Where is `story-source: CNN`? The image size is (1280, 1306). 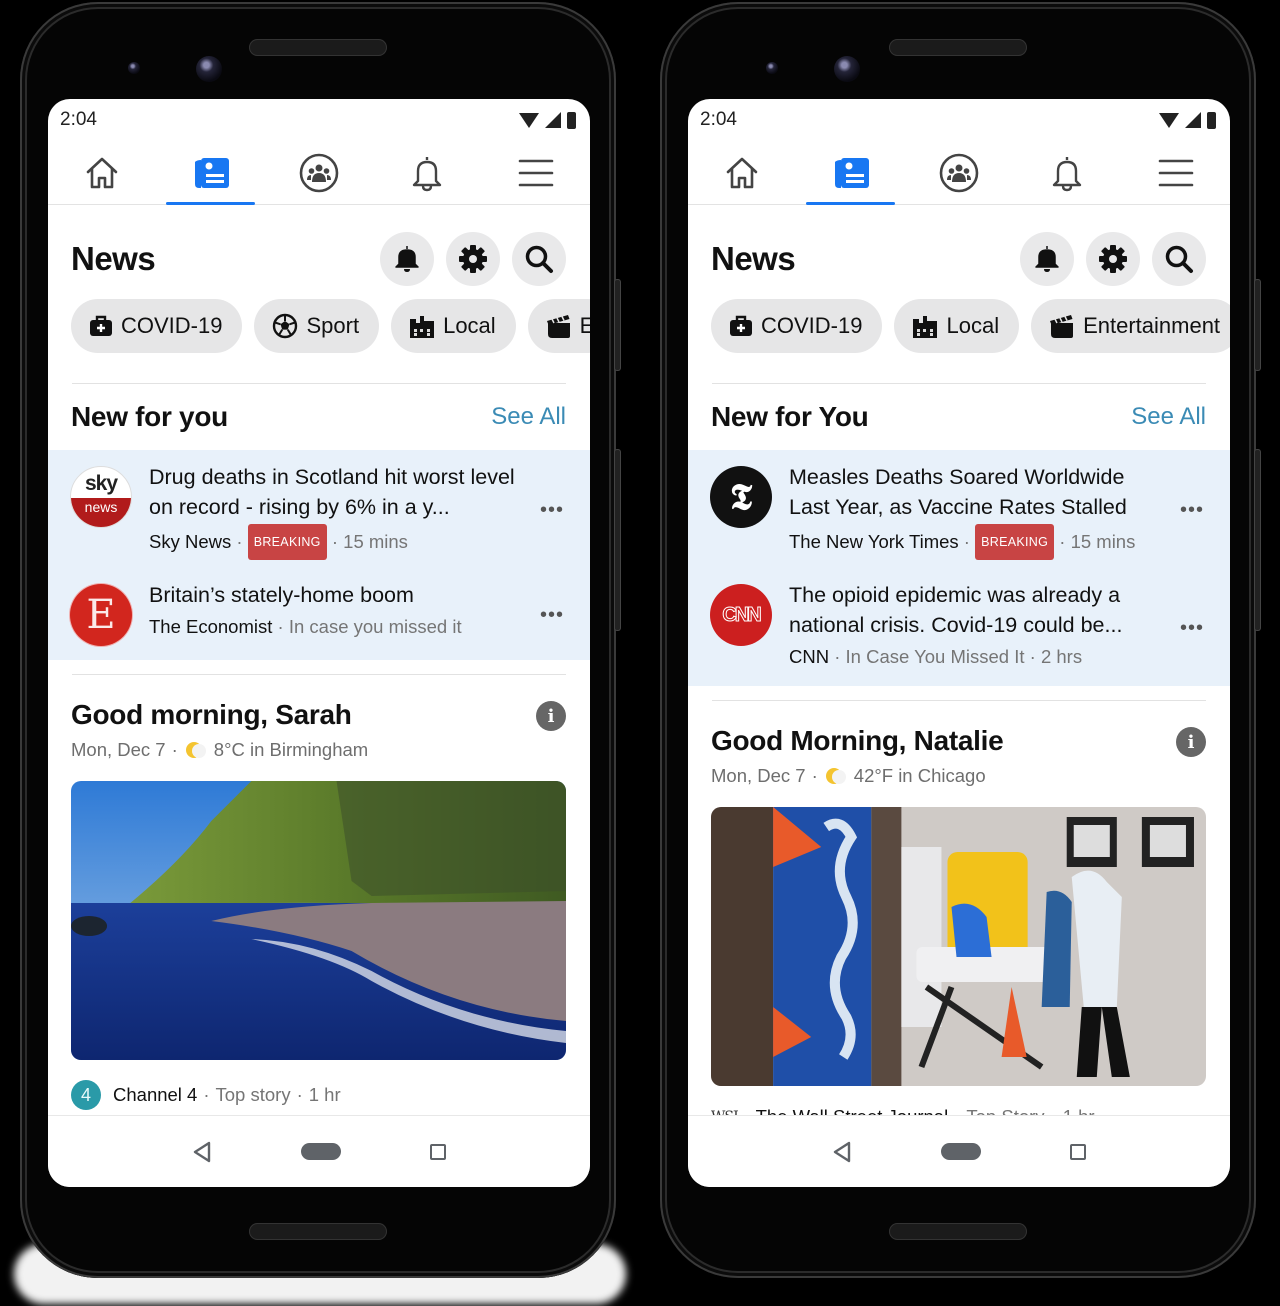 story-source: CNN is located at coordinates (809, 656).